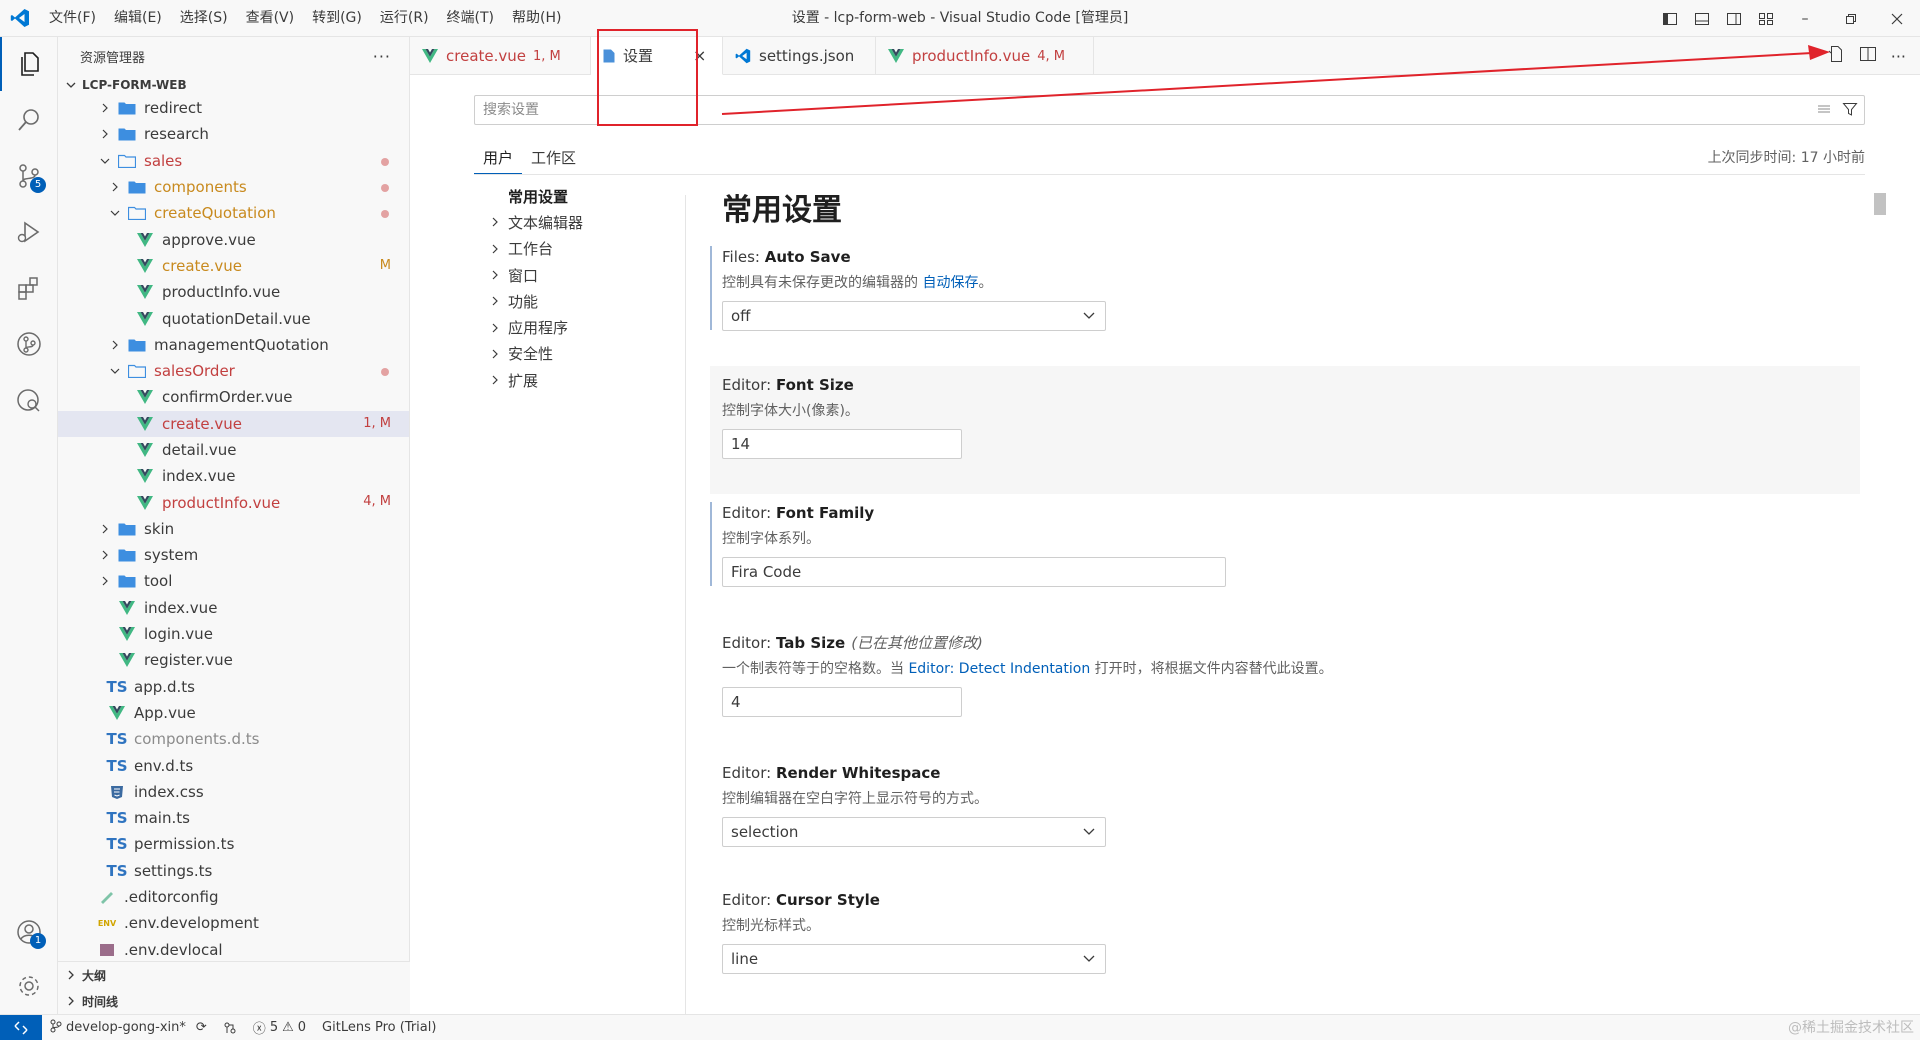 Image resolution: width=1920 pixels, height=1040 pixels. I want to click on menu-view: 查看(V), so click(270, 18).